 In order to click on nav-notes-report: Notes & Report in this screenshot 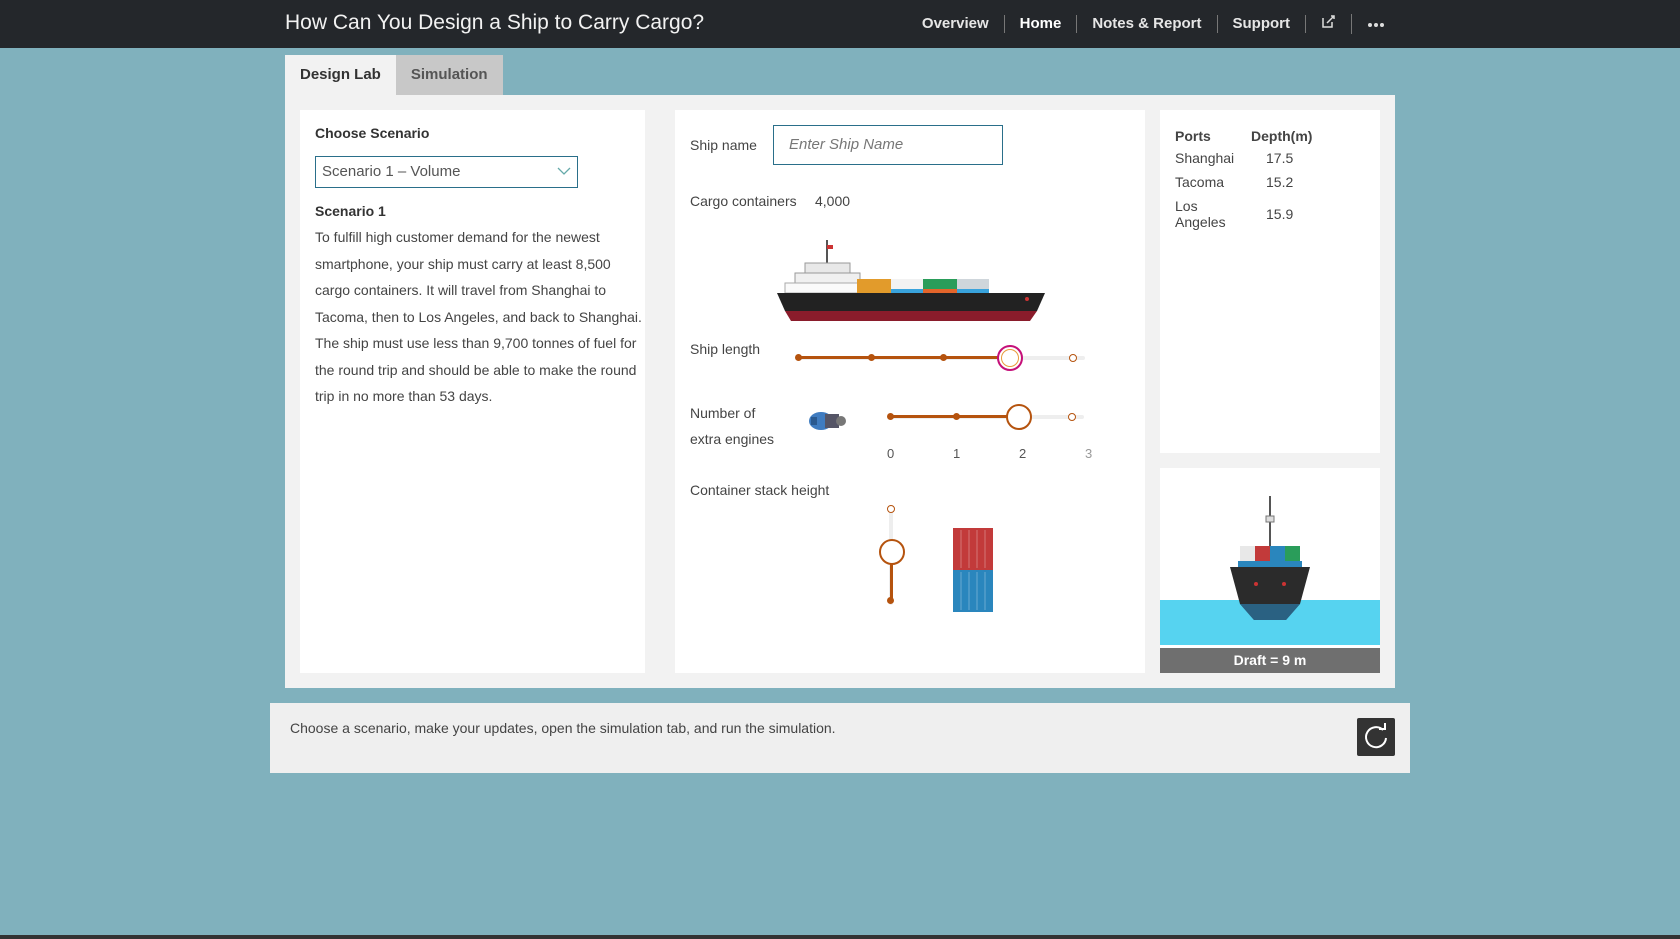, I will do `click(1147, 24)`.